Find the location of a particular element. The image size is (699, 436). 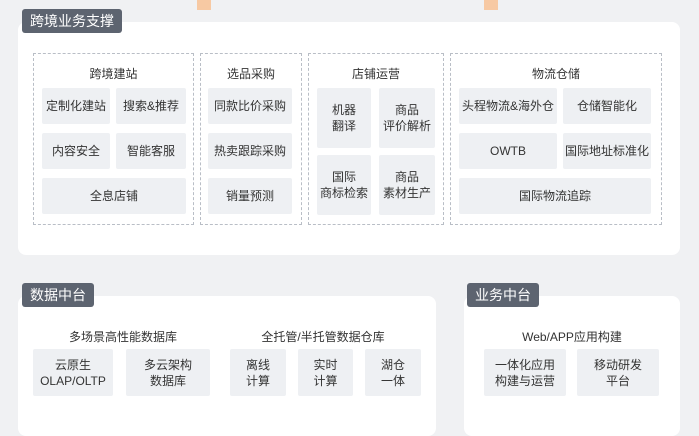

card-content-security: 内容安全 is located at coordinates (76, 151).